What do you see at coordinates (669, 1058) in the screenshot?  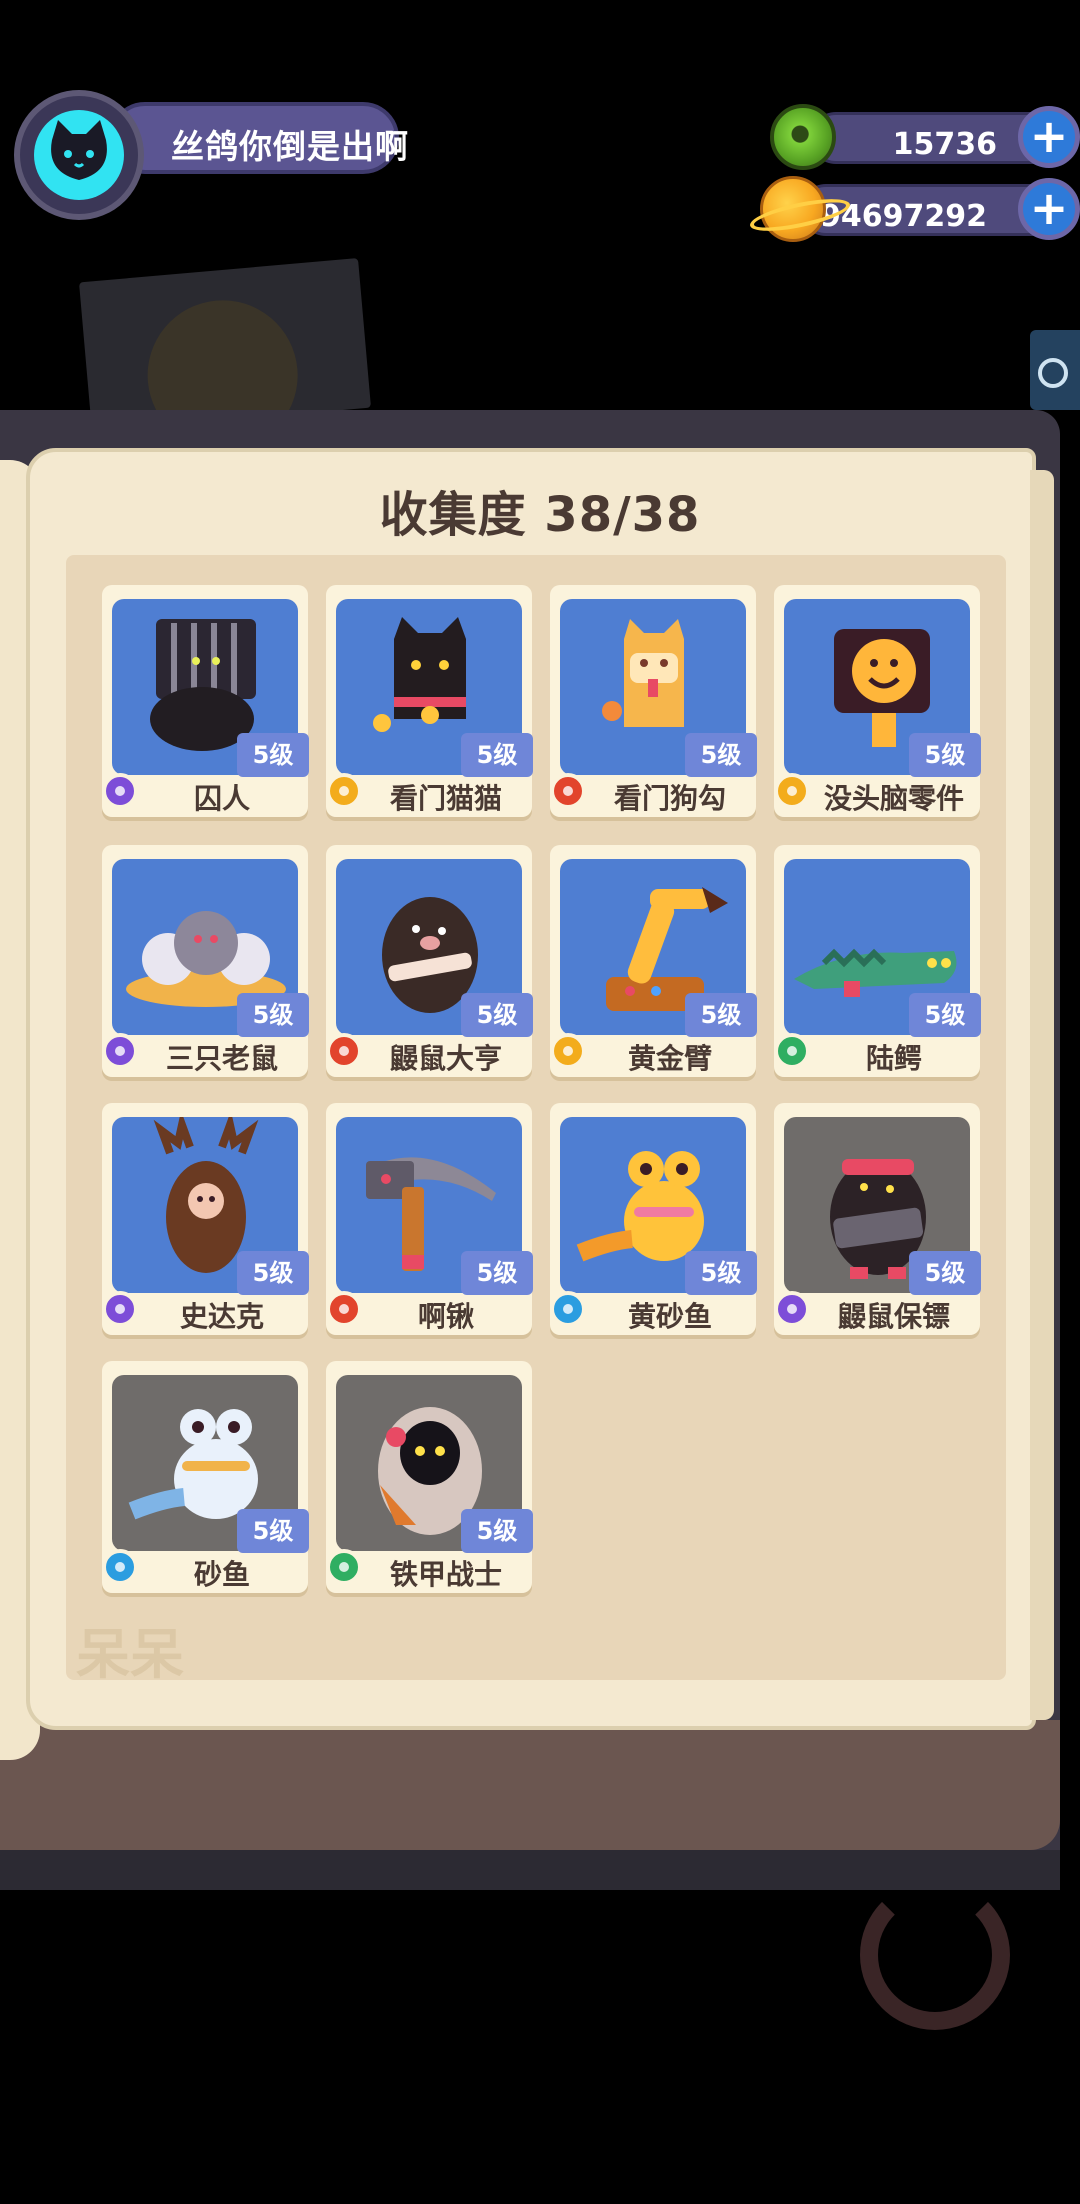 I see `card-name: 黄金臂` at bounding box center [669, 1058].